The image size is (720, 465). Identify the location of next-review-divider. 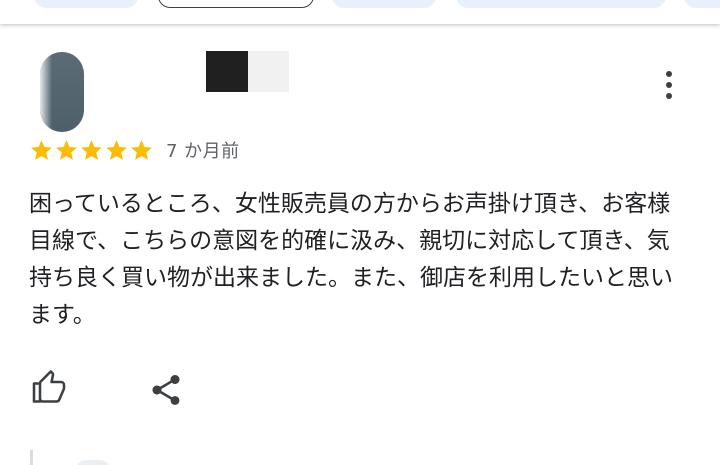
(31, 457).